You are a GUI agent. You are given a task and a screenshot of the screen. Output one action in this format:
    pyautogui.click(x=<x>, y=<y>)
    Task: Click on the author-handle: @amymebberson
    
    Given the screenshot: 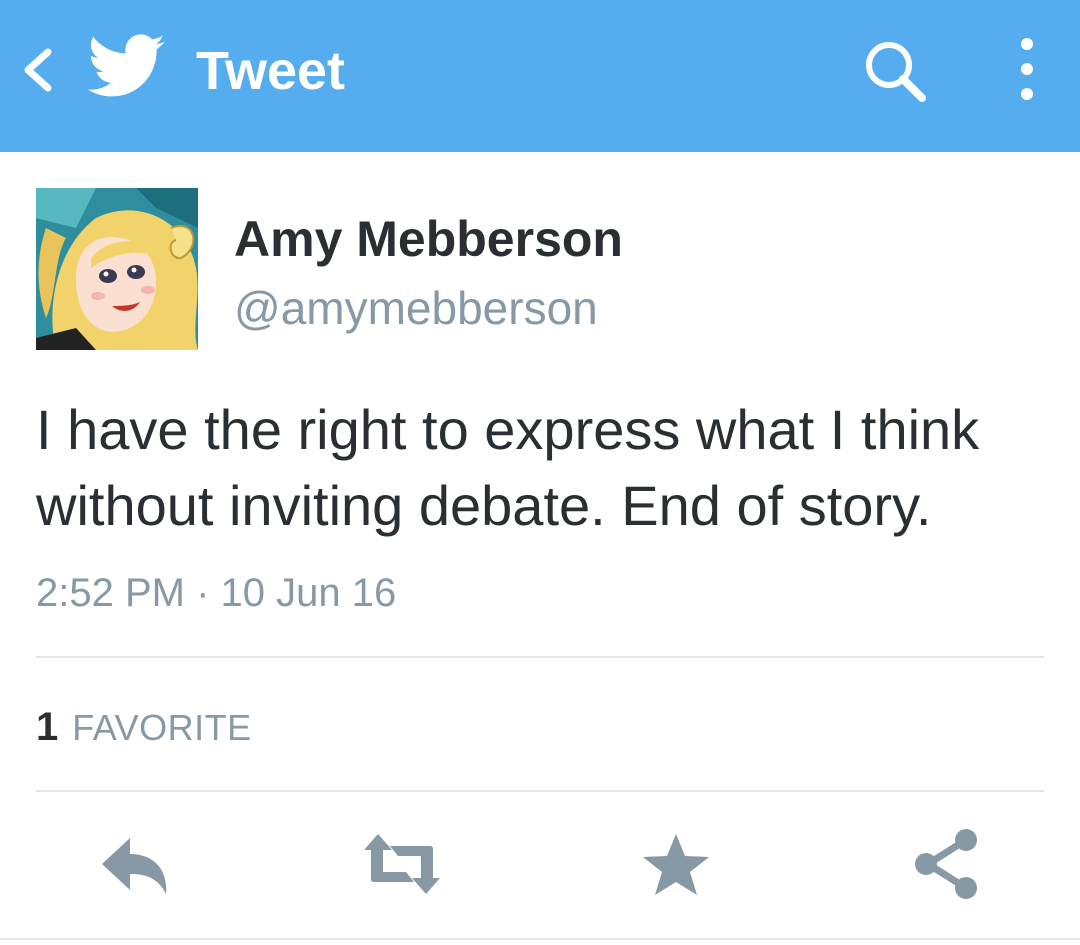 What is the action you would take?
    pyautogui.click(x=416, y=308)
    